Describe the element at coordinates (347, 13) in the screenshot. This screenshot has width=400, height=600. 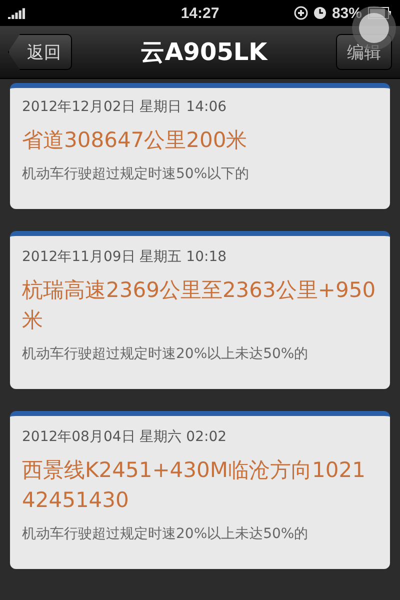
I see `battery-percent: 83%` at that location.